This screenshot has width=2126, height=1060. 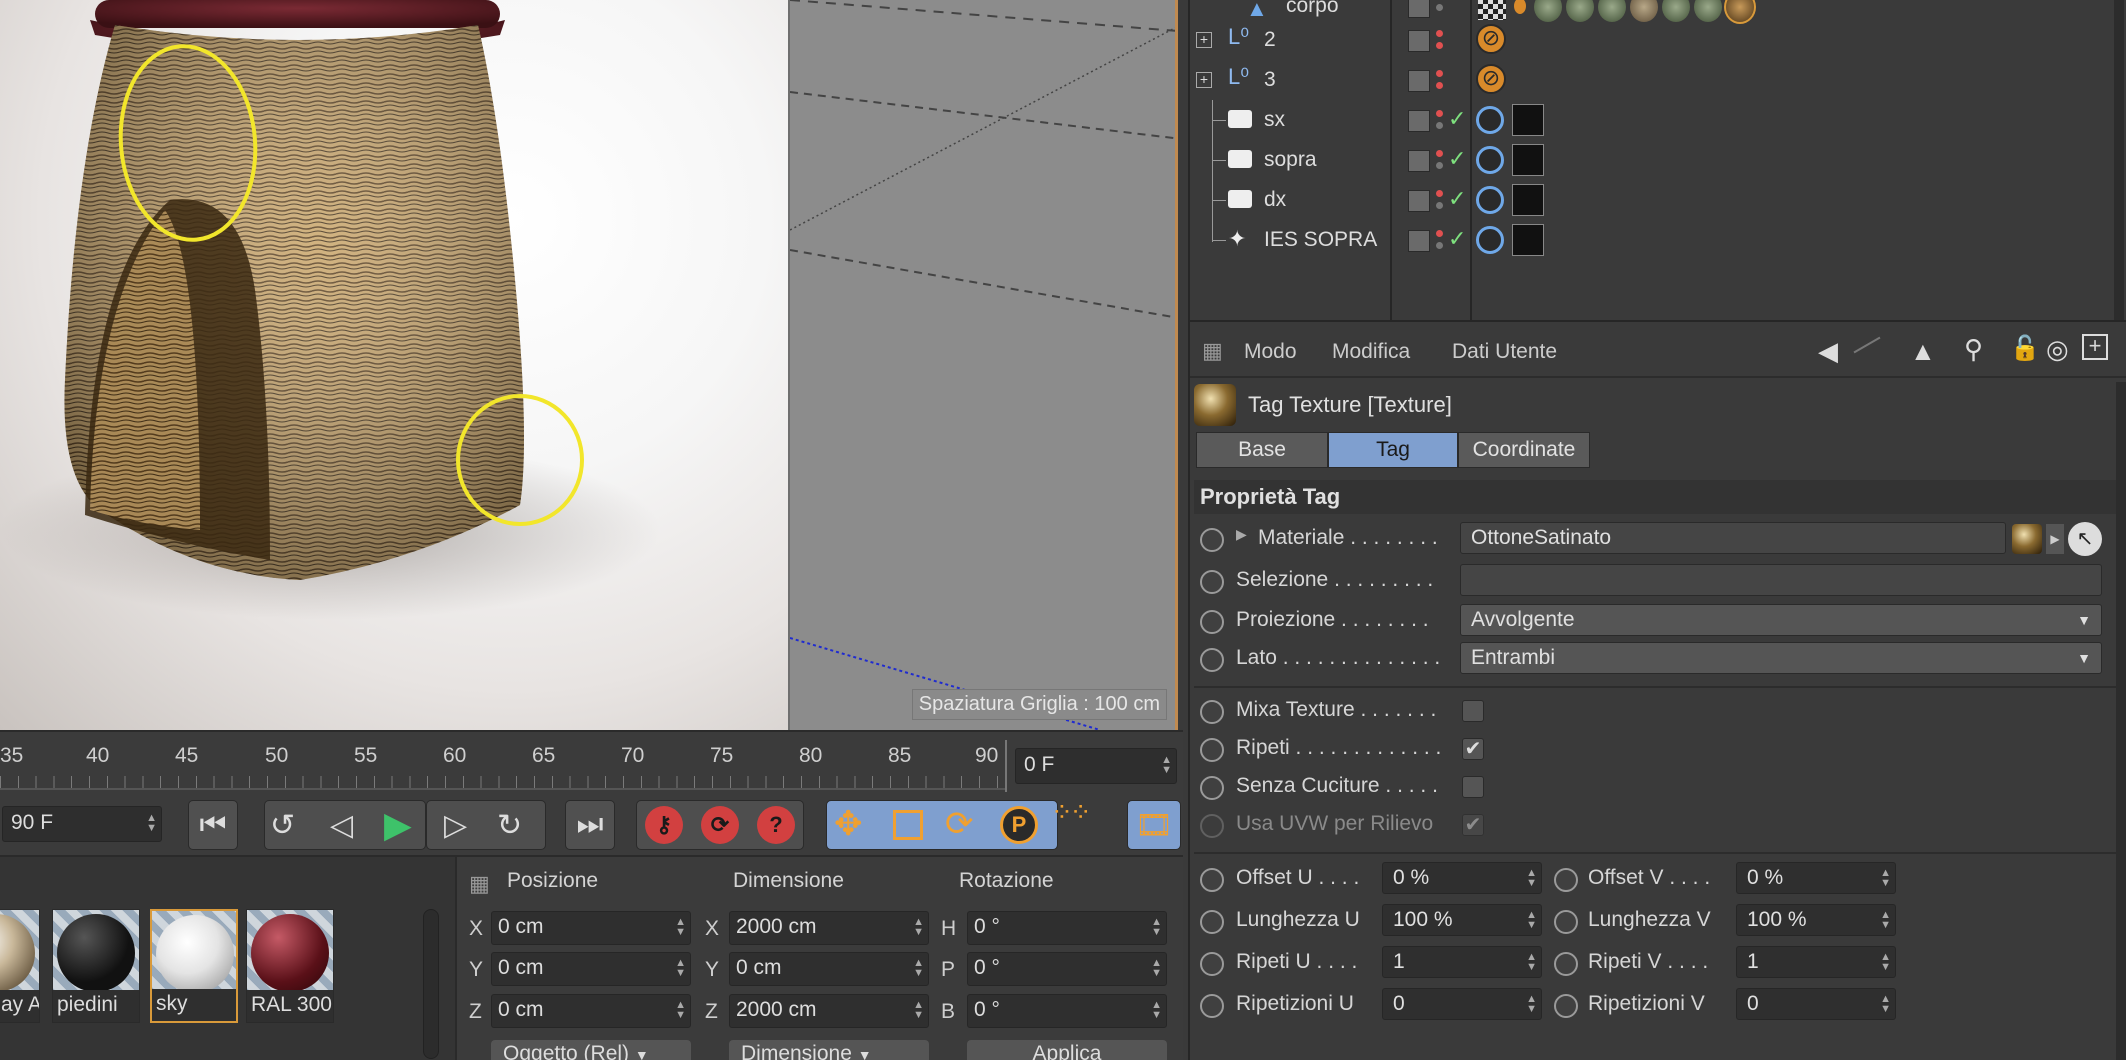 I want to click on prev-key-button: ↺, so click(x=282, y=825).